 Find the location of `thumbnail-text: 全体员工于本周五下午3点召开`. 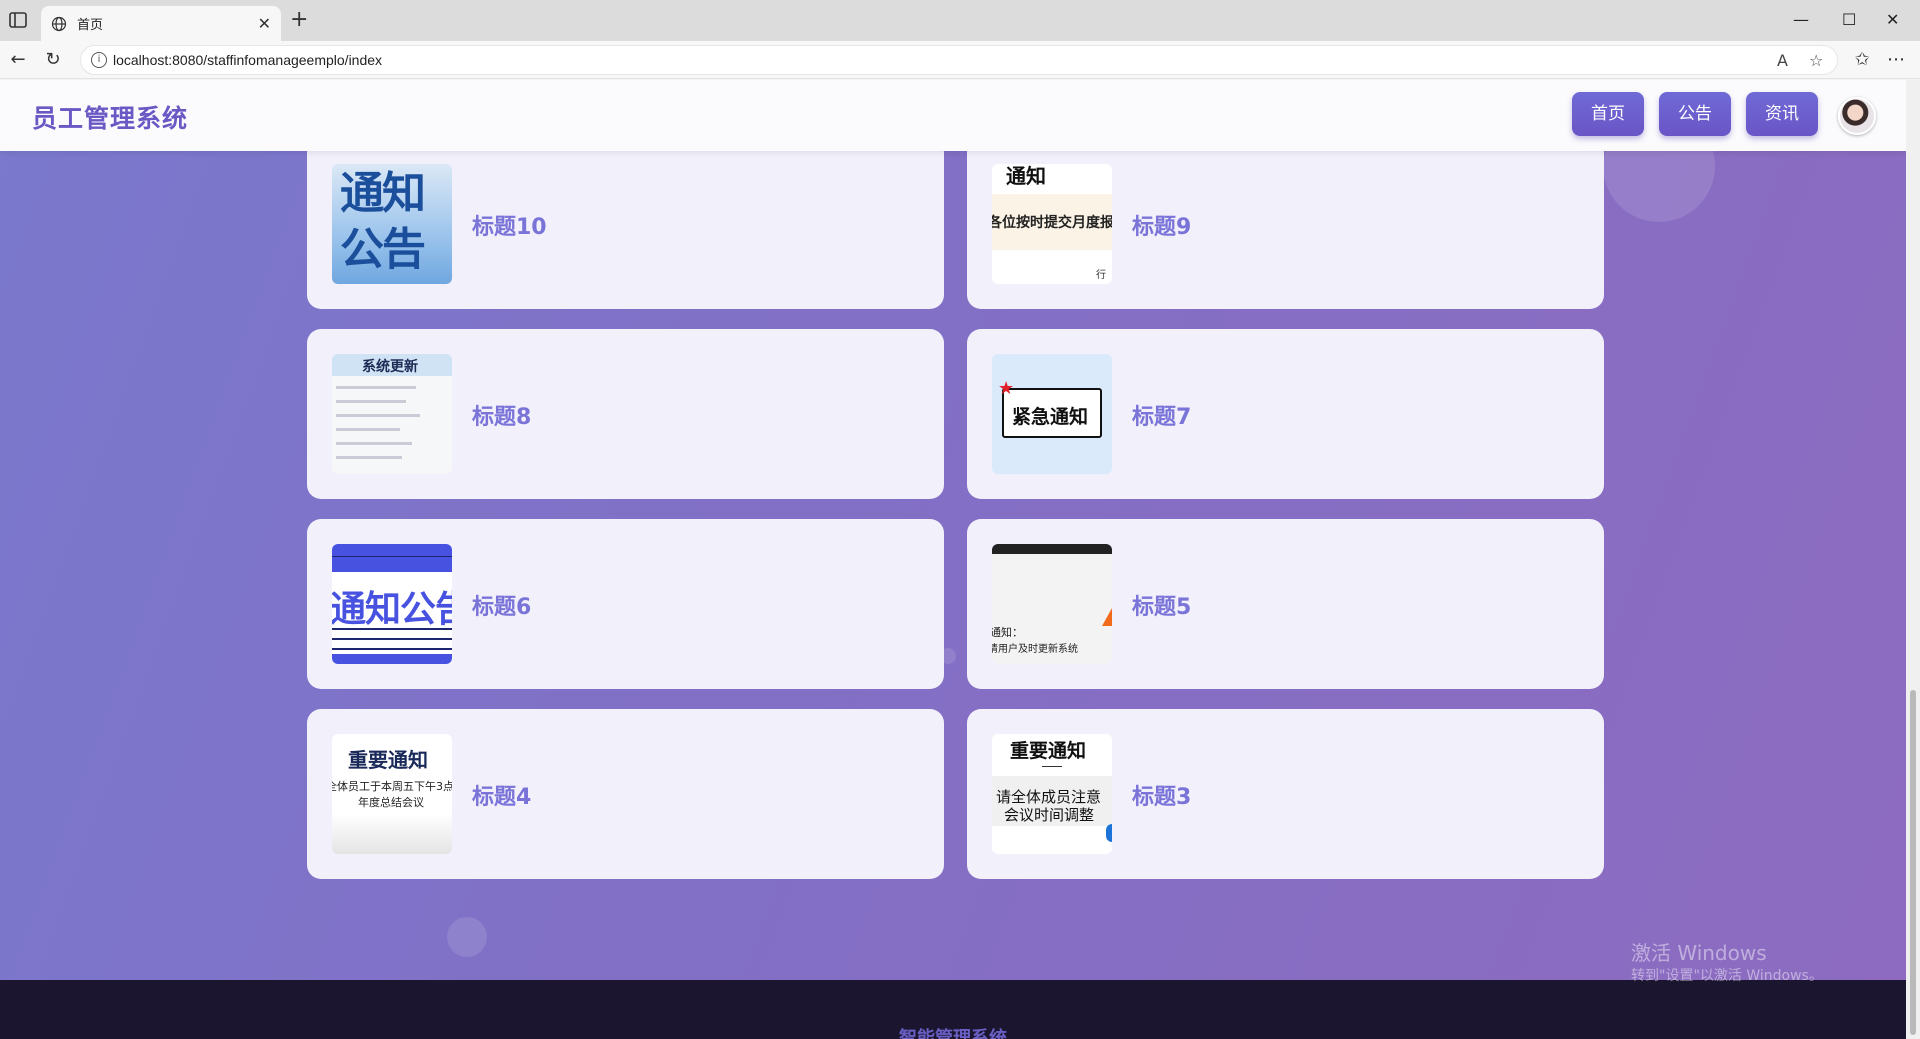

thumbnail-text: 全体员工于本周五下午3点召开 is located at coordinates (392, 786).